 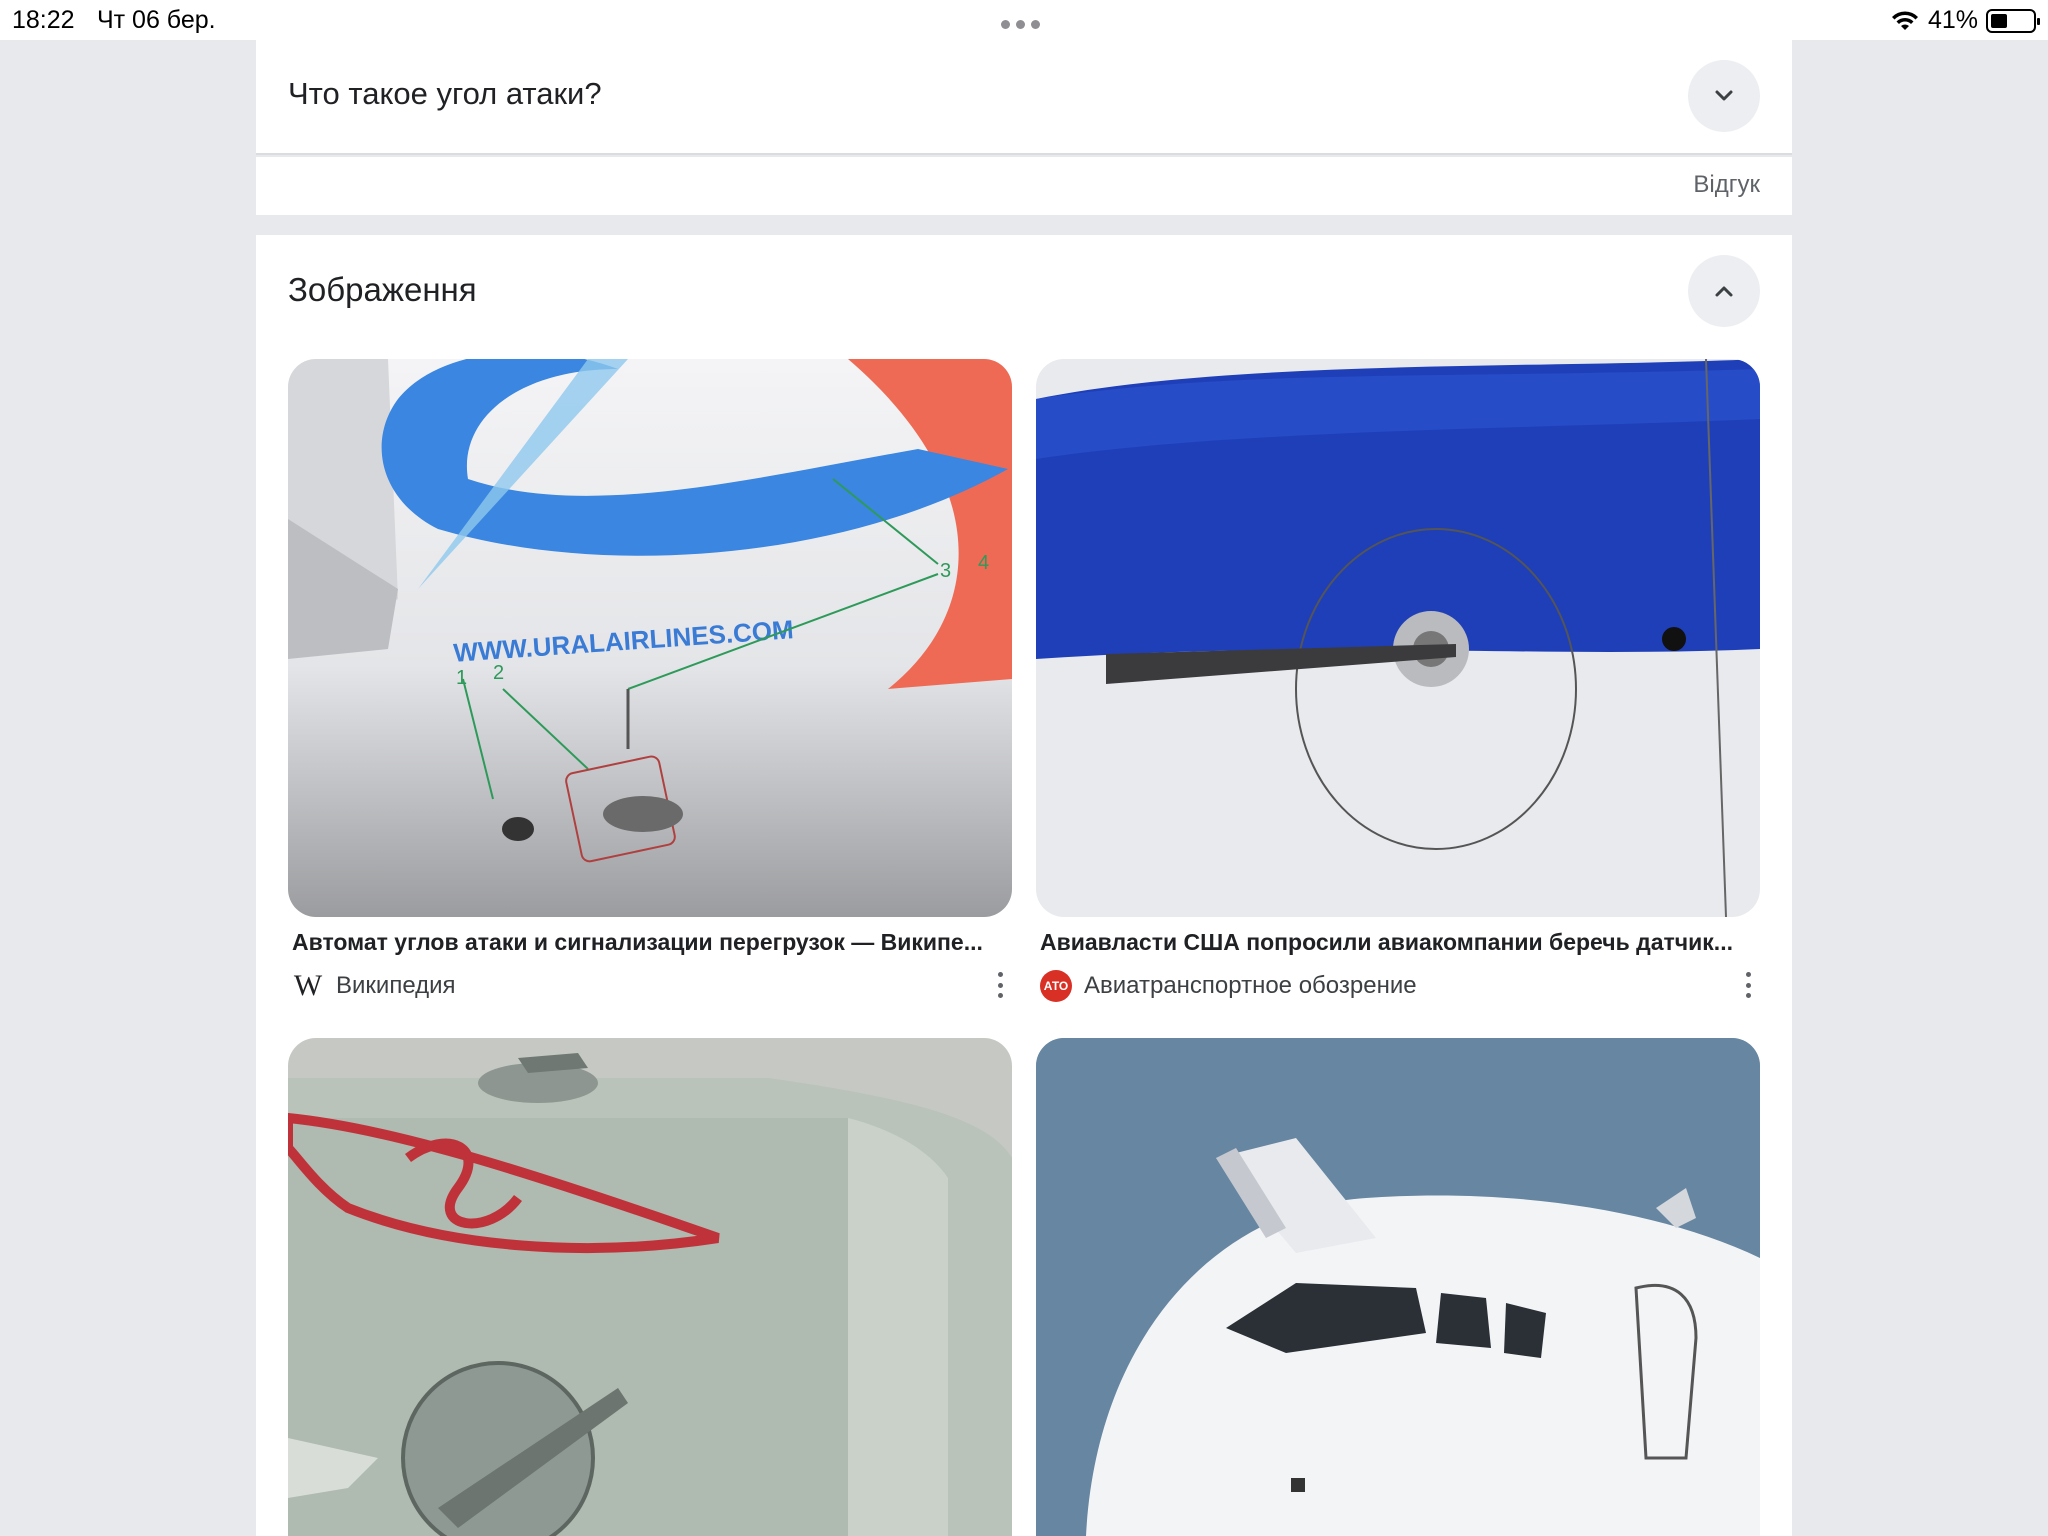 I want to click on chevron-down-icon, so click(x=1724, y=95).